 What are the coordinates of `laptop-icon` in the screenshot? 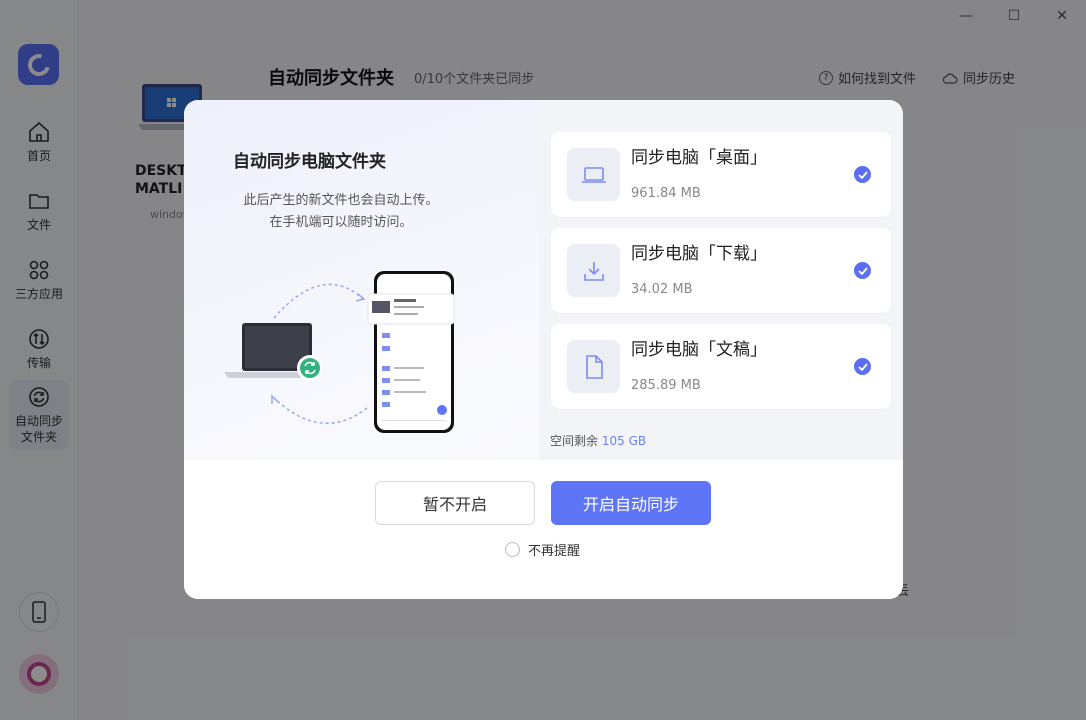 It's located at (593, 174).